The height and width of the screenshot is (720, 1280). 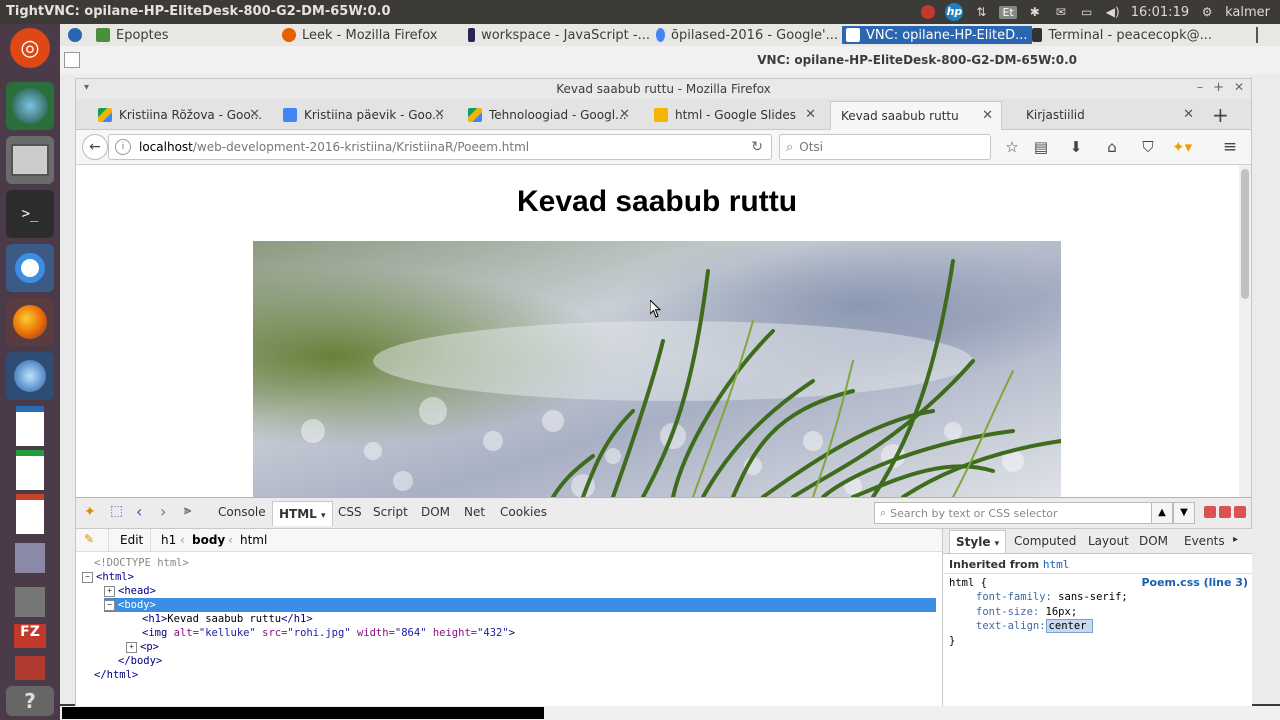 I want to click on hp-icon: hp, so click(x=954, y=12).